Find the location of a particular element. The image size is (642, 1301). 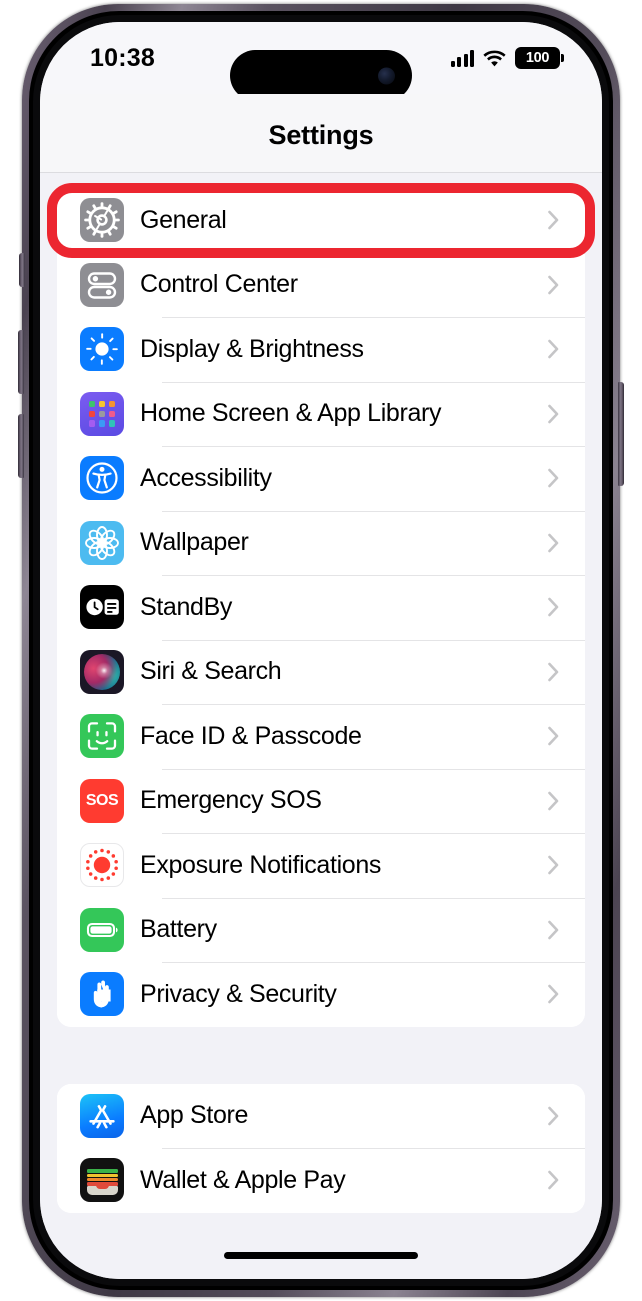

settings-row-label: Wallet & Apple Pay is located at coordinates (243, 1179).